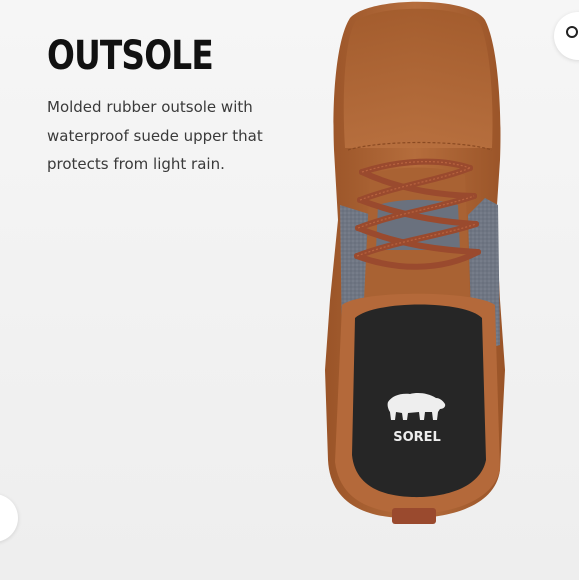 The height and width of the screenshot is (580, 579). I want to click on circle-icon, so click(572, 32).